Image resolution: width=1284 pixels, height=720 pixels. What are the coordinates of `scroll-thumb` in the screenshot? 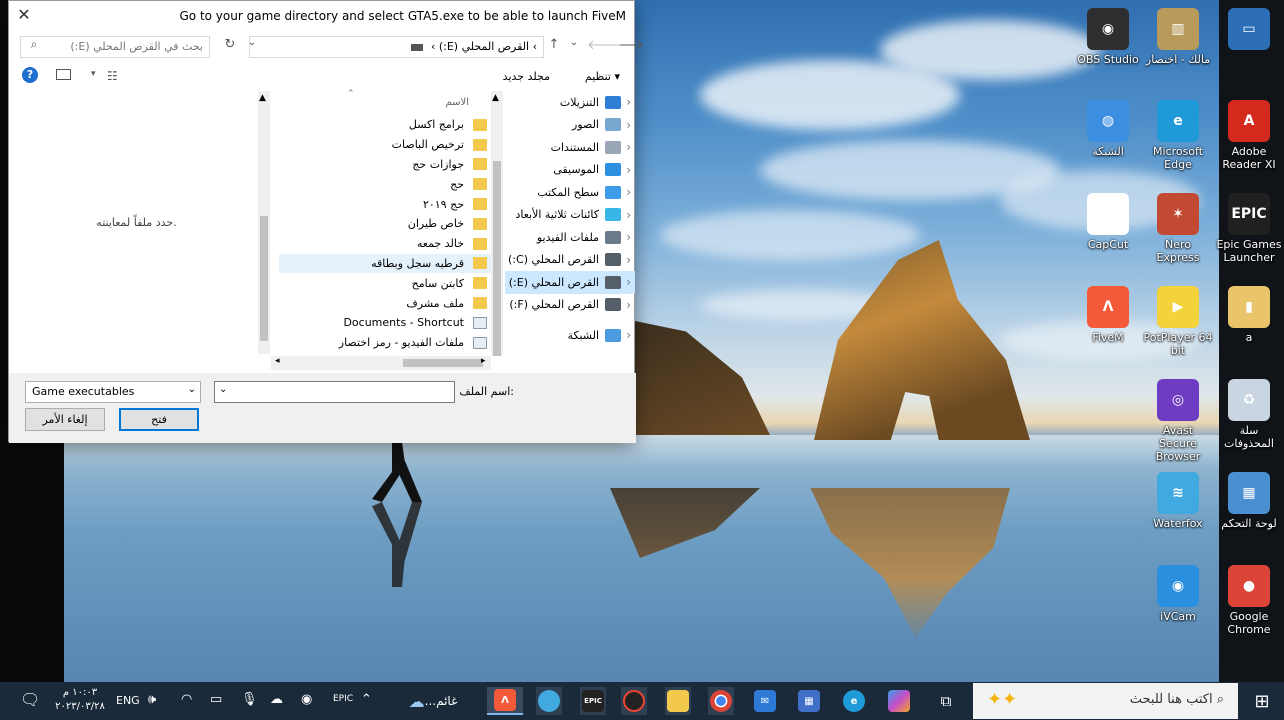 It's located at (264, 278).